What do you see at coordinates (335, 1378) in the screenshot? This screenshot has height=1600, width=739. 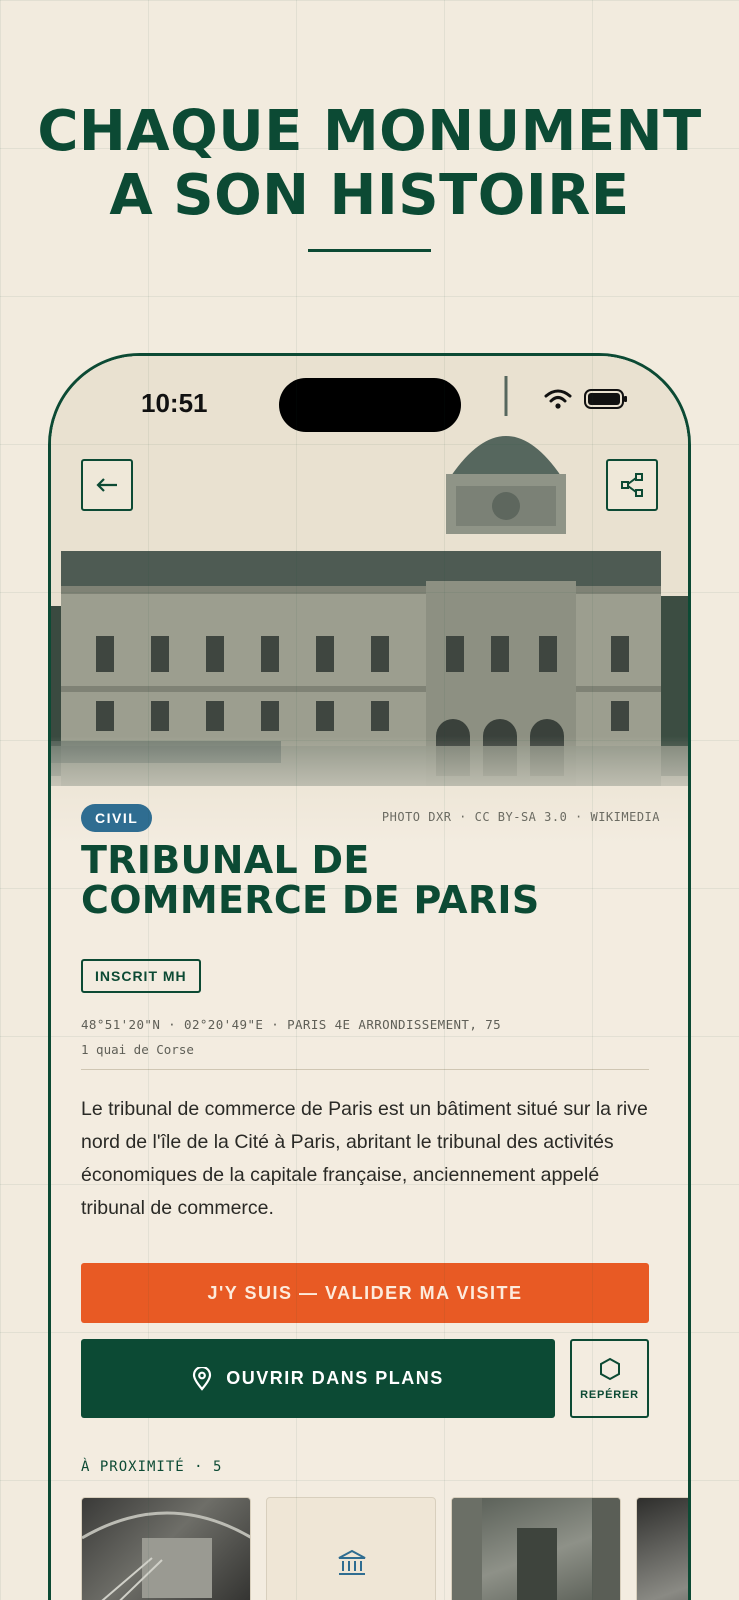 I see `open-in-maps-label: OUVRIR DANS PLANS` at bounding box center [335, 1378].